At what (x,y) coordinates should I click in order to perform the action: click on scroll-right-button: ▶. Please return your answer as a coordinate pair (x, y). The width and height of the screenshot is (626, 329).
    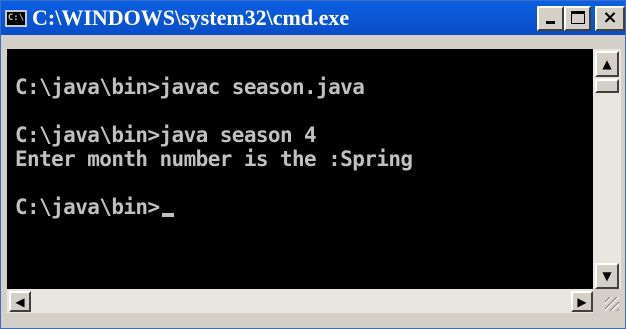
    Looking at the image, I should click on (582, 301).